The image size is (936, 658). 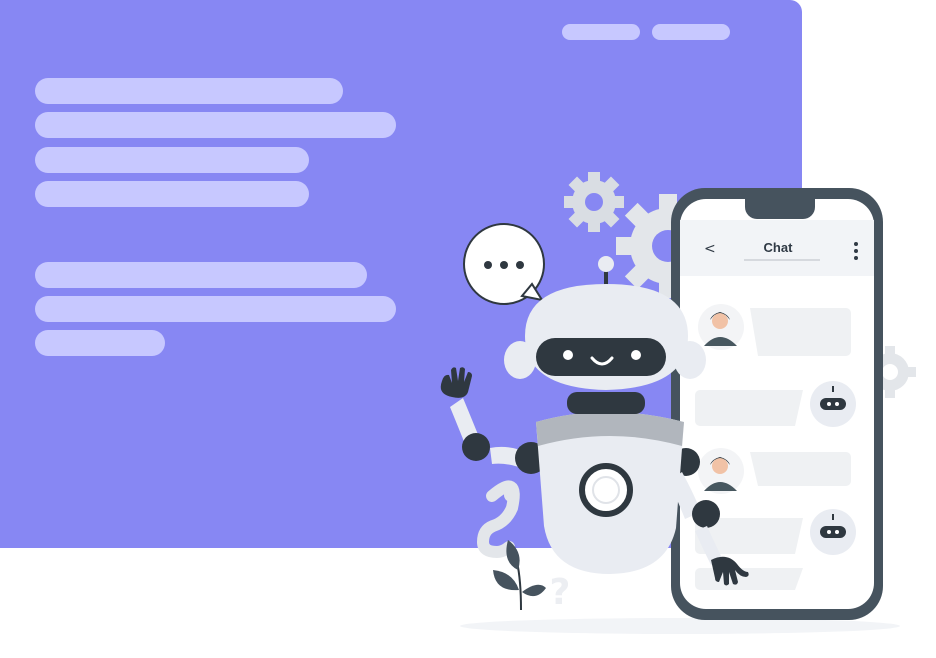 What do you see at coordinates (456, 382) in the screenshot?
I see `robot-left-hand-icon` at bounding box center [456, 382].